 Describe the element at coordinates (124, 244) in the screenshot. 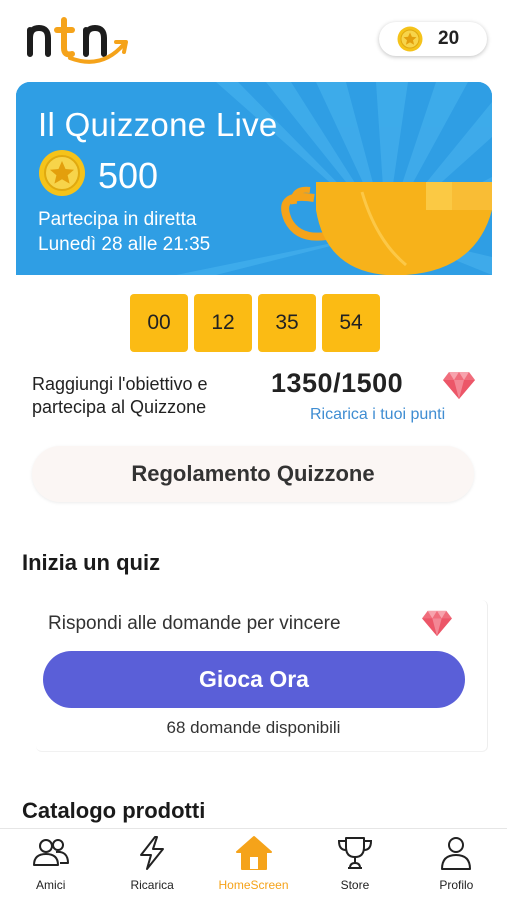

I see `card-subtitle-date: Lunedì 28 alle 21:35` at that location.